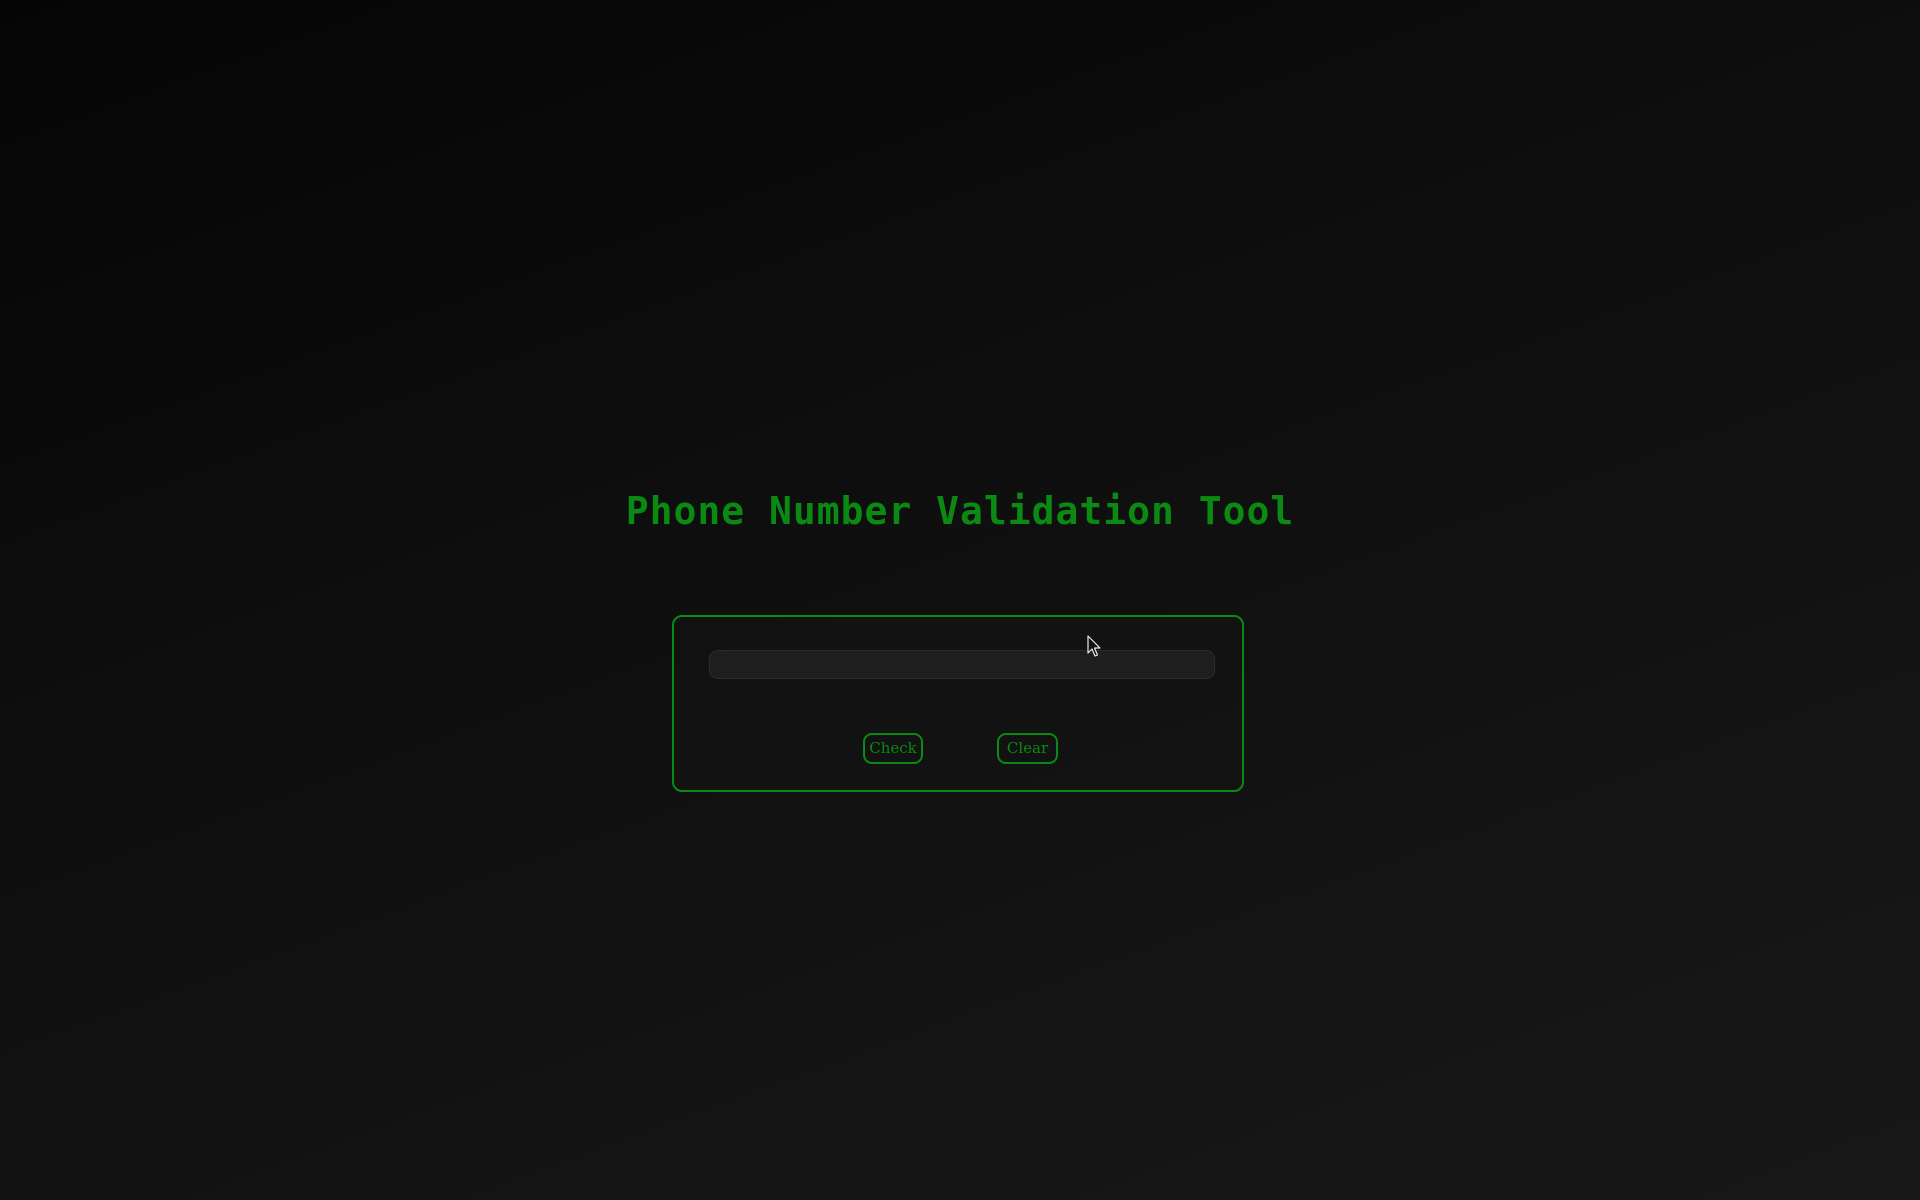 This screenshot has height=1200, width=1920. I want to click on page-title: Phone Number Validation Tool, so click(960, 511).